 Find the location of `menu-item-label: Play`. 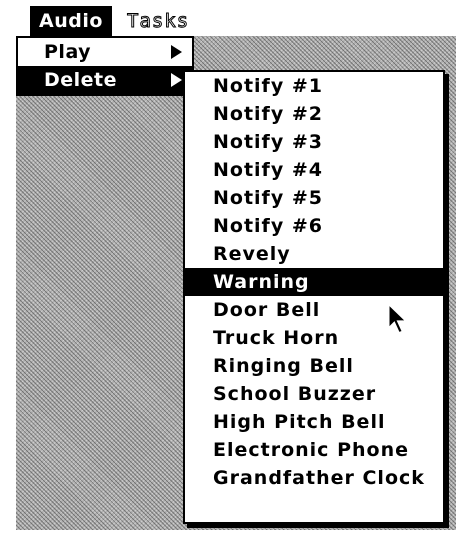

menu-item-label: Play is located at coordinates (68, 52).